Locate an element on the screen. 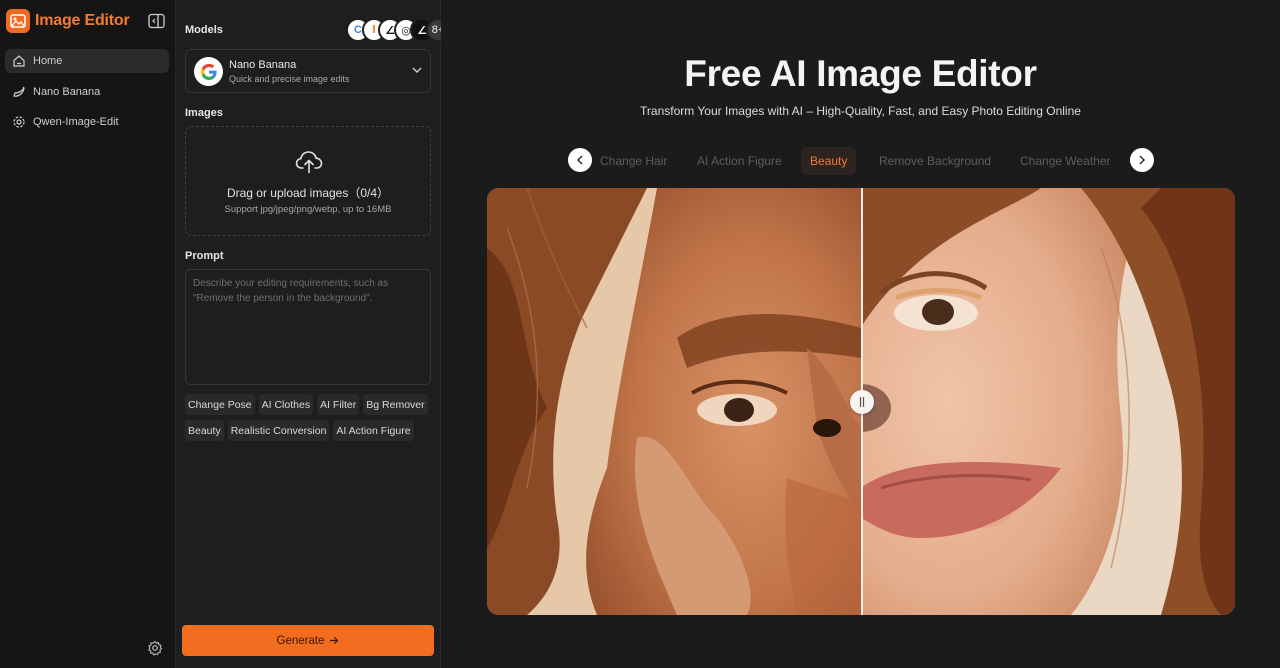 Image resolution: width=1280 pixels, height=668 pixels. chip-ai-filter: AI Filter is located at coordinates (338, 404).